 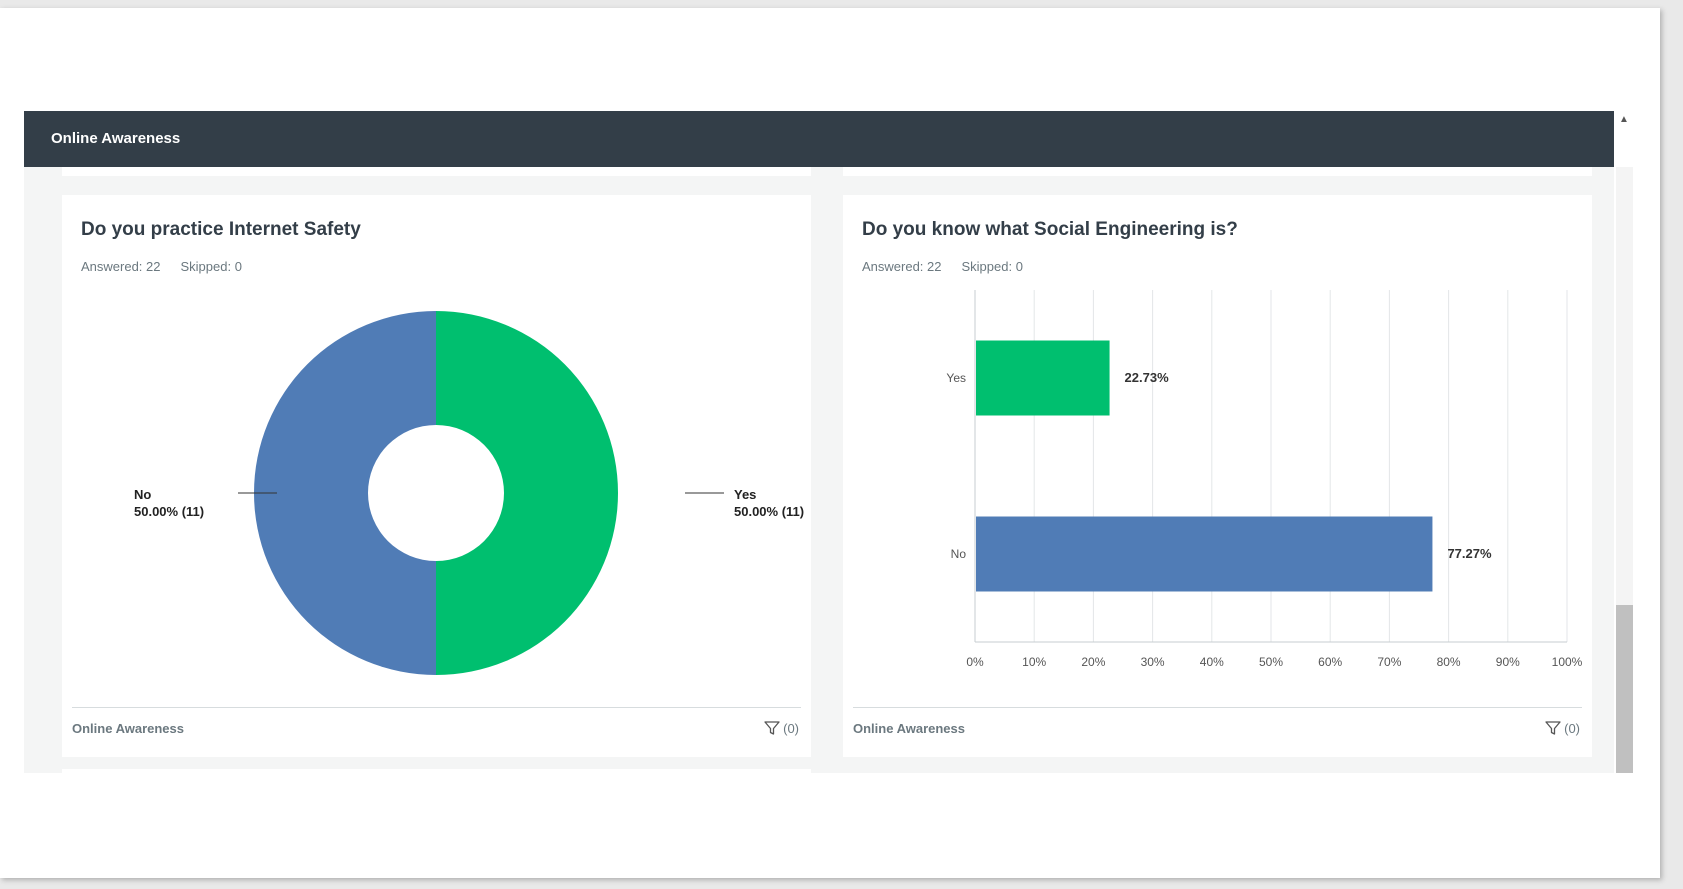 What do you see at coordinates (345, 493) in the screenshot?
I see `slice-no` at bounding box center [345, 493].